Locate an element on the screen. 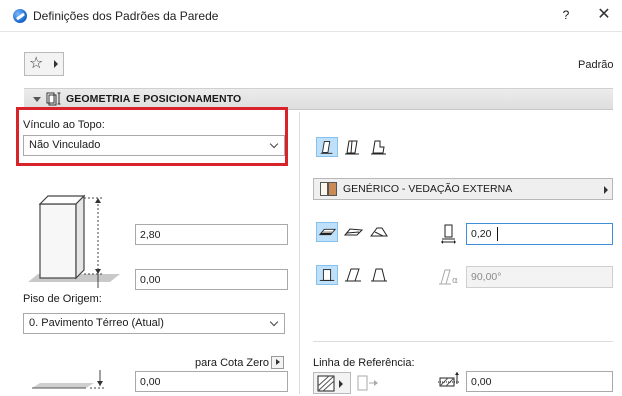 Image resolution: width=622 pixels, height=396 pixels. zero-reference-label: para Cota Zero is located at coordinates (232, 363).